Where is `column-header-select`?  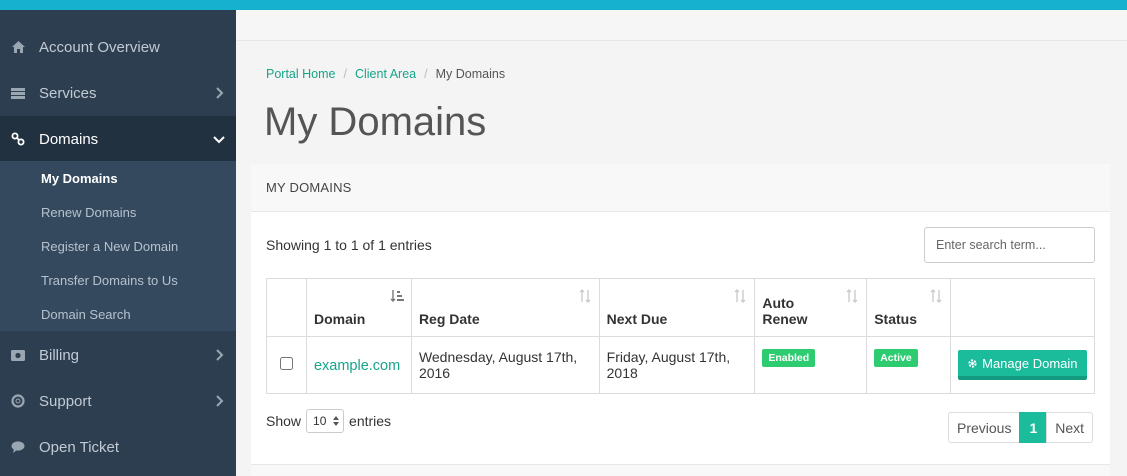
column-header-select is located at coordinates (286, 307).